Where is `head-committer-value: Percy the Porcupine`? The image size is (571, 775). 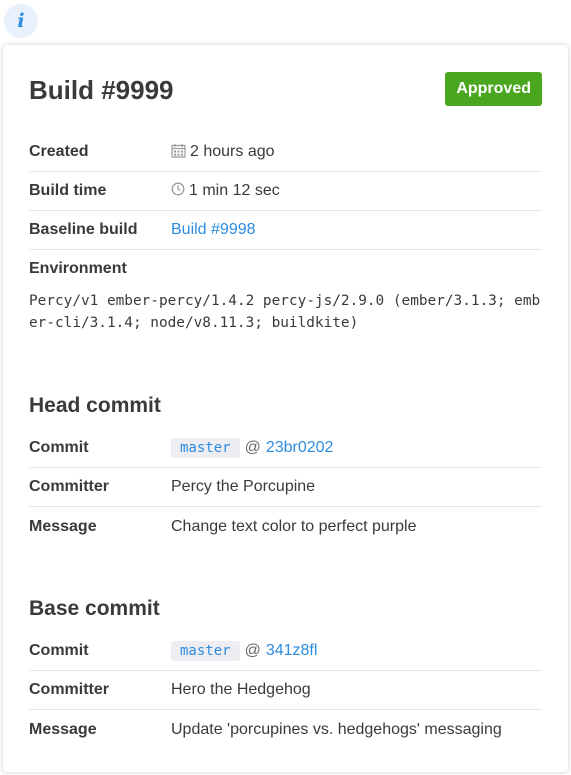
head-committer-value: Percy the Porcupine is located at coordinates (243, 486).